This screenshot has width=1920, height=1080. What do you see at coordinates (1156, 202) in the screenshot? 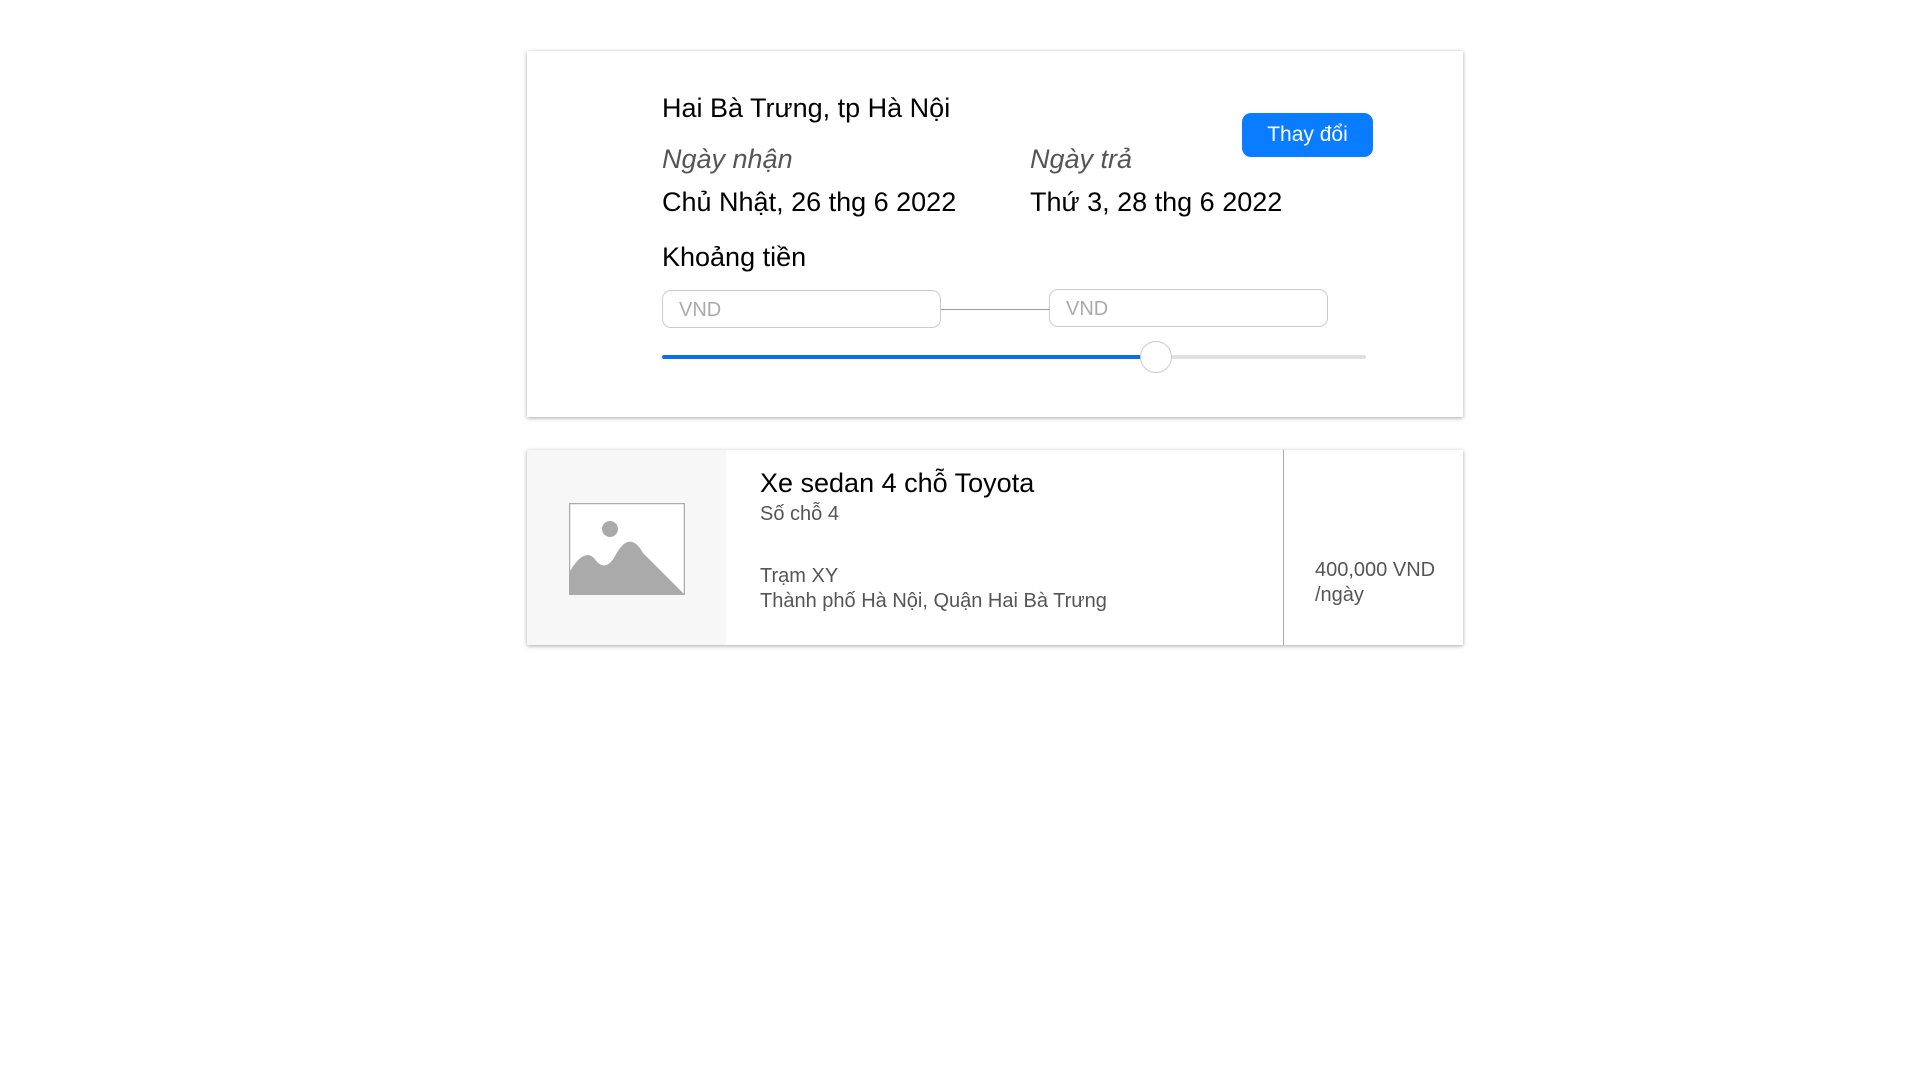
I see `return-date: Thứ 3, 28 thg 6 2022` at bounding box center [1156, 202].